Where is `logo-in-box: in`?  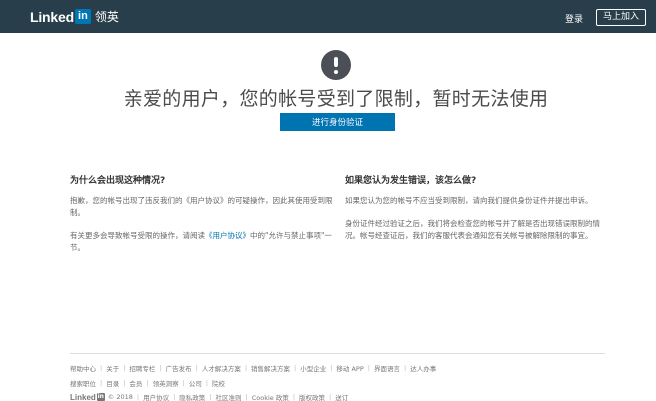
logo-in-box: in is located at coordinates (82, 16).